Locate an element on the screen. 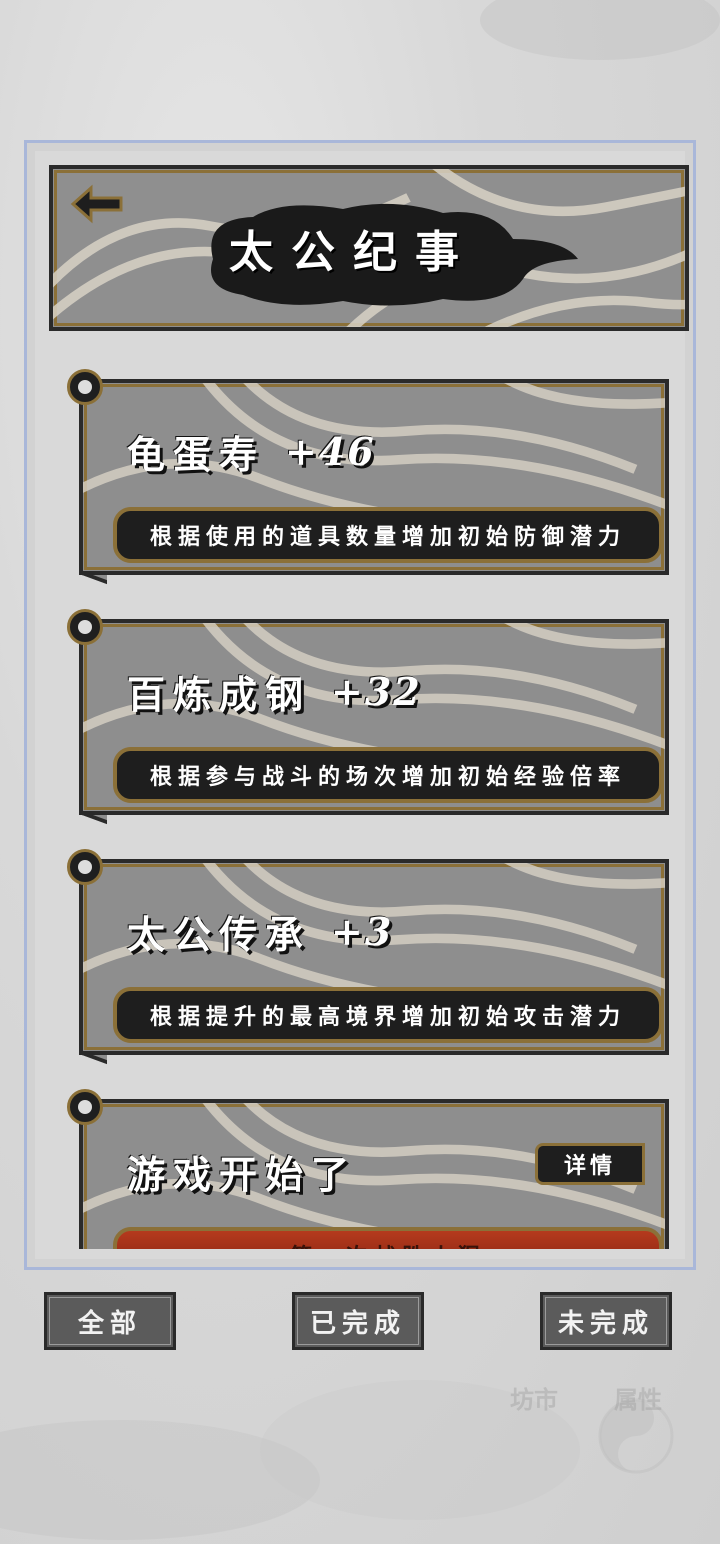 The image size is (720, 1544). record-card-body: 百炼成钢 +32 根据参与战斗的场次增加初始经验倍率 is located at coordinates (374, 717).